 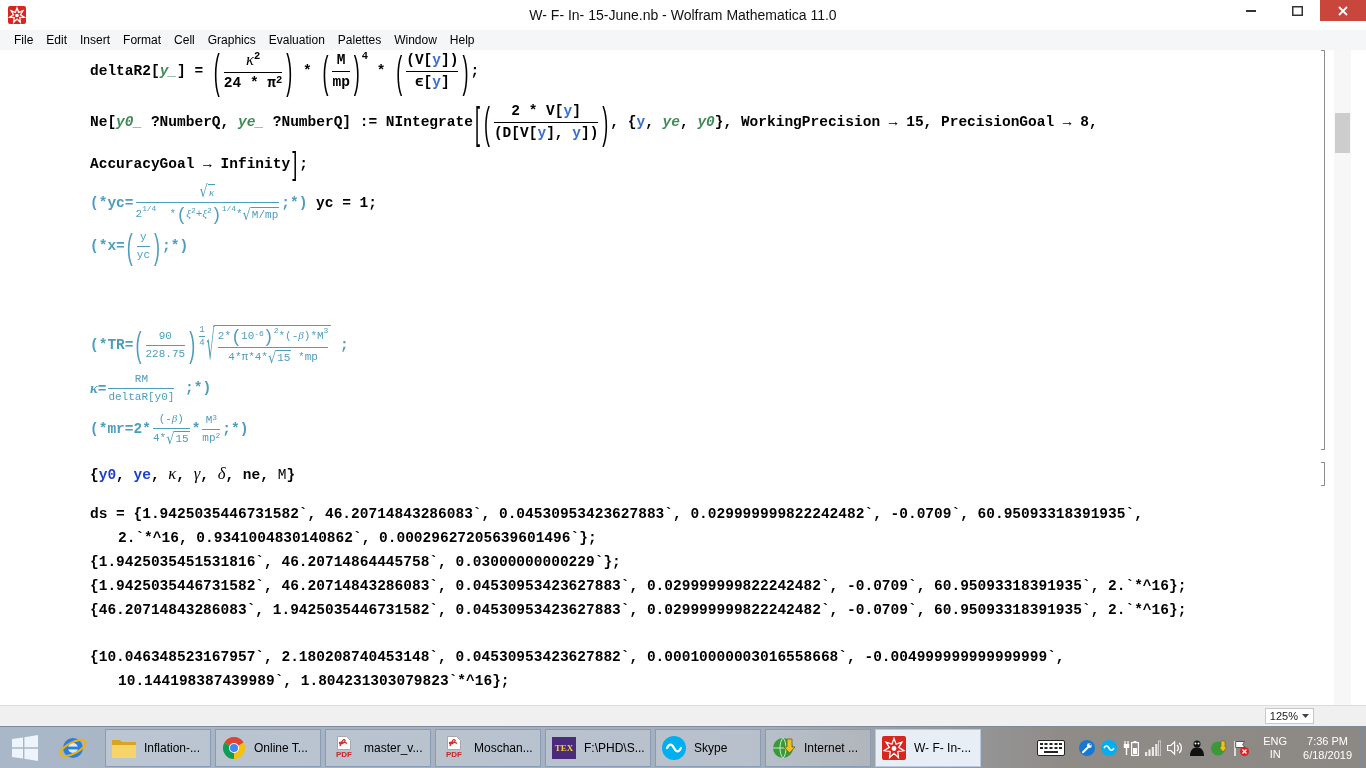 I want to click on exponent: 2, so click(x=279, y=80).